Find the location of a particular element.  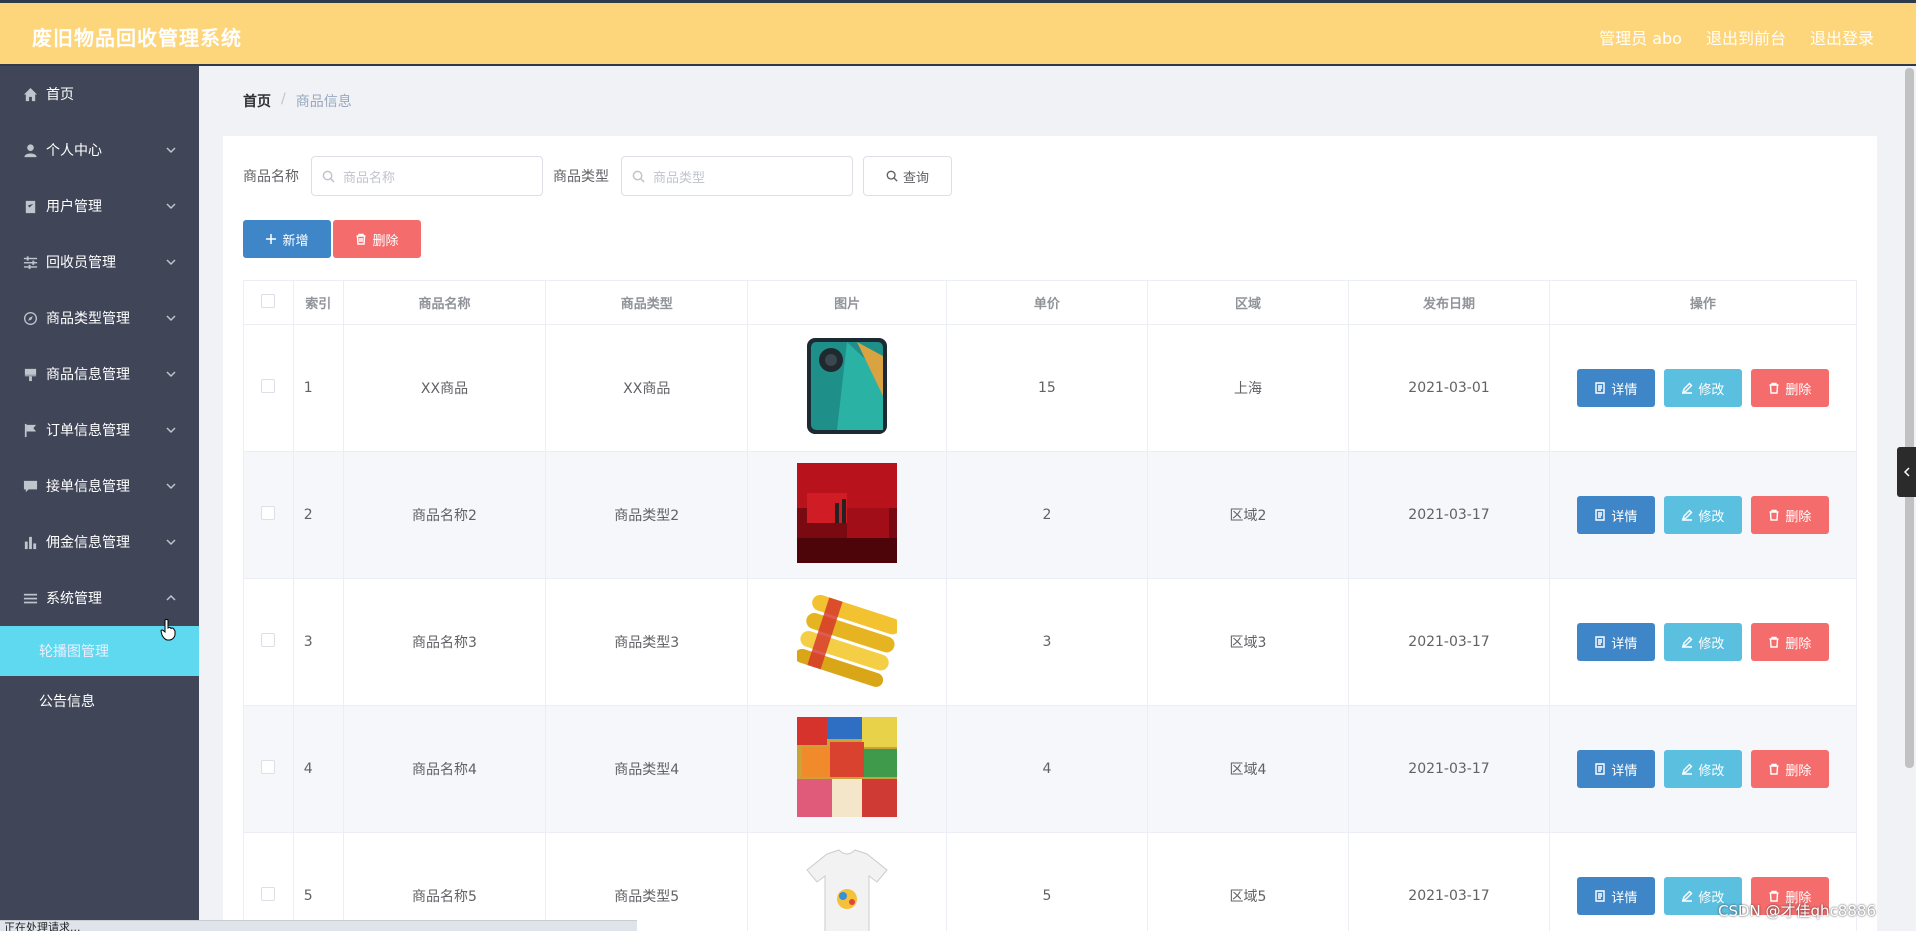

sidebar-item-label: 回收员管理 is located at coordinates (81, 263).